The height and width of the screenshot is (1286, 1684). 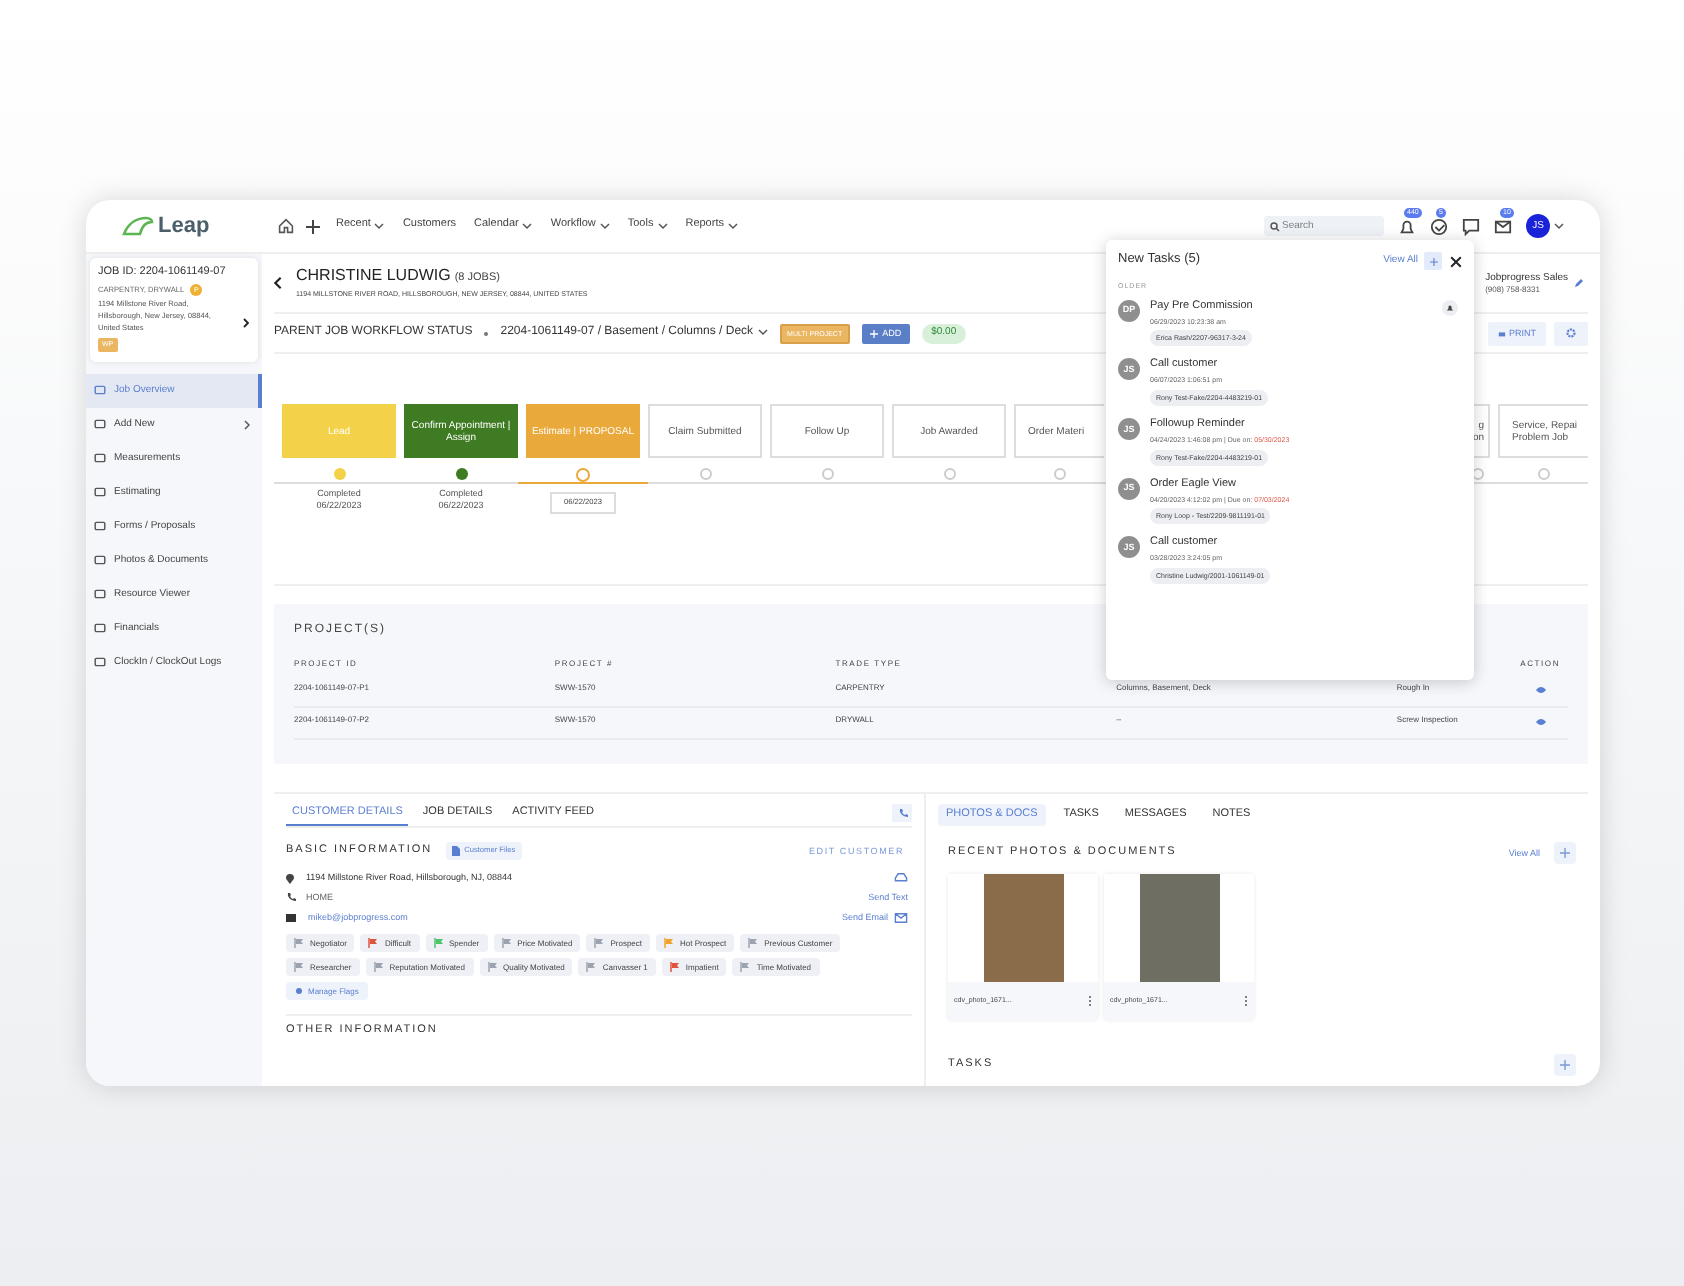 I want to click on settings-icon, so click(x=1571, y=333).